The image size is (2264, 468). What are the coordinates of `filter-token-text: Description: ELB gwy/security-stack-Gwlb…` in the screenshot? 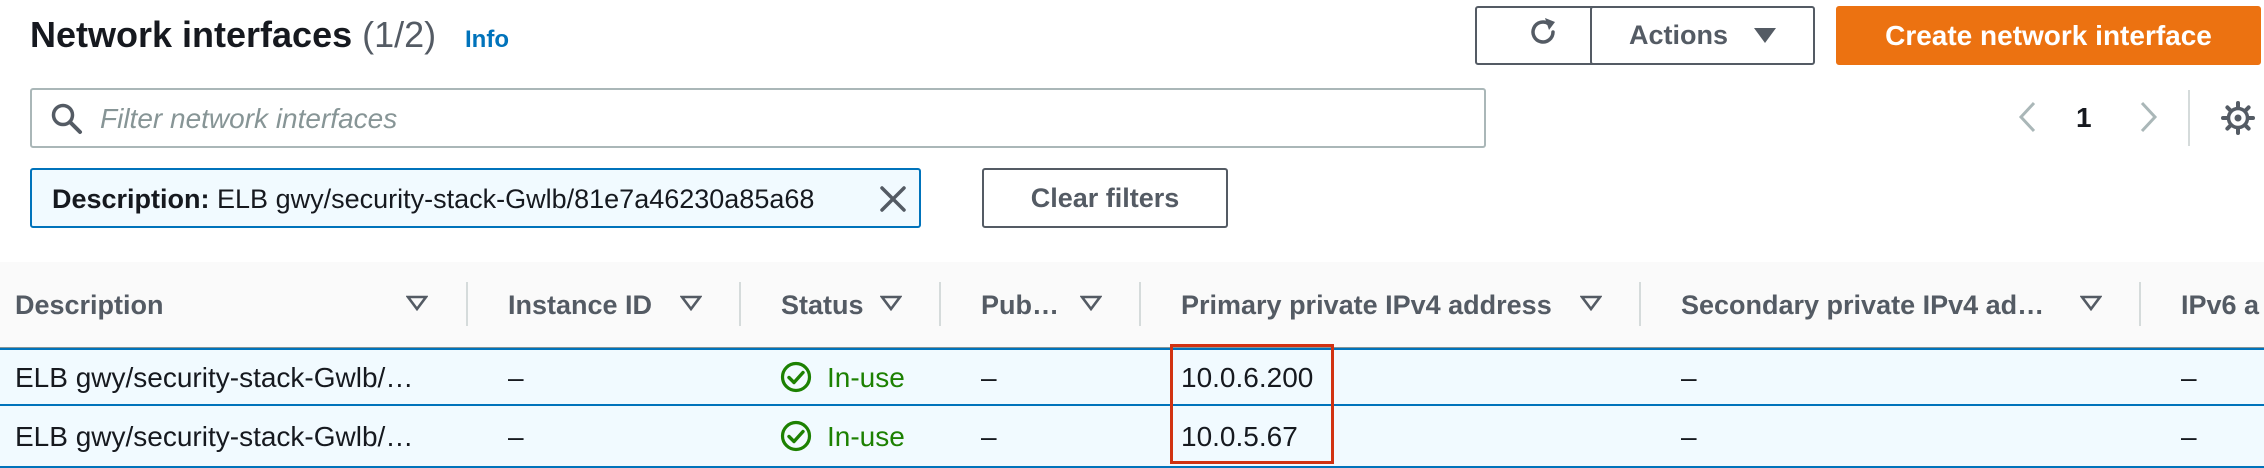 It's located at (433, 199).